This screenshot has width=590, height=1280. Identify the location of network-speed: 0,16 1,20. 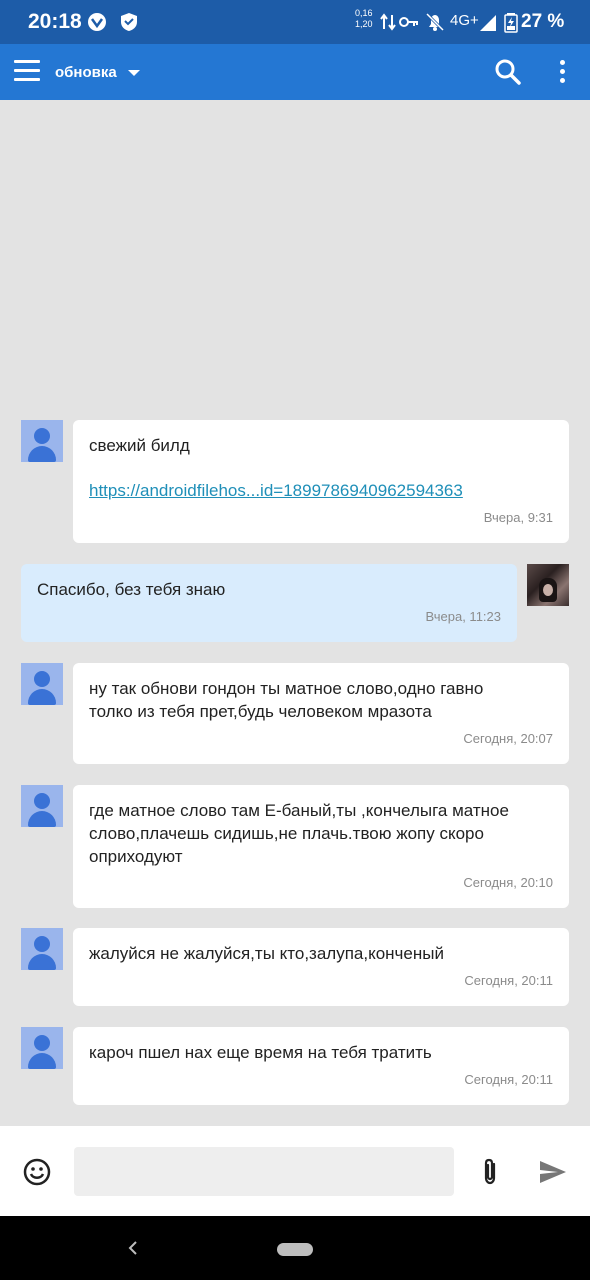
(364, 19).